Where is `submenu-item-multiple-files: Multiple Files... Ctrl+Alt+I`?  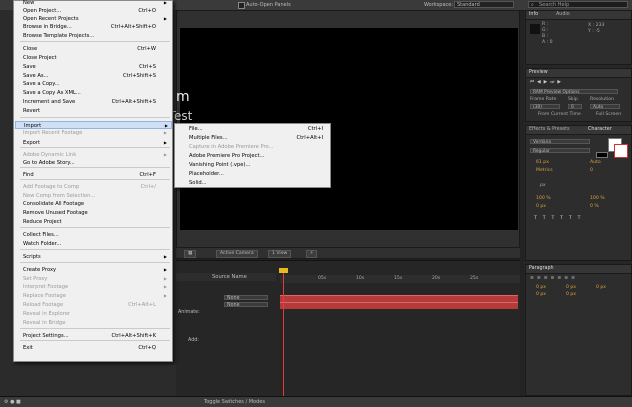 submenu-item-multiple-files: Multiple Files... Ctrl+Alt+I is located at coordinates (259, 138).